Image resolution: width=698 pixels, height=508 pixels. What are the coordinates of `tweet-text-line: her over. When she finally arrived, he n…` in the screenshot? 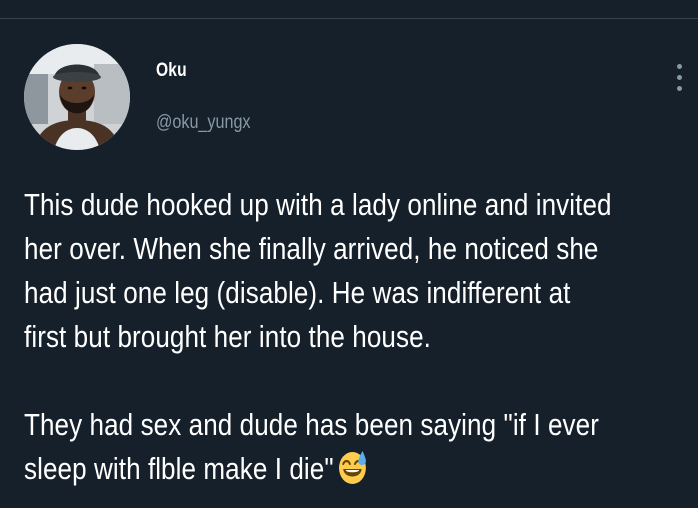 It's located at (311, 248).